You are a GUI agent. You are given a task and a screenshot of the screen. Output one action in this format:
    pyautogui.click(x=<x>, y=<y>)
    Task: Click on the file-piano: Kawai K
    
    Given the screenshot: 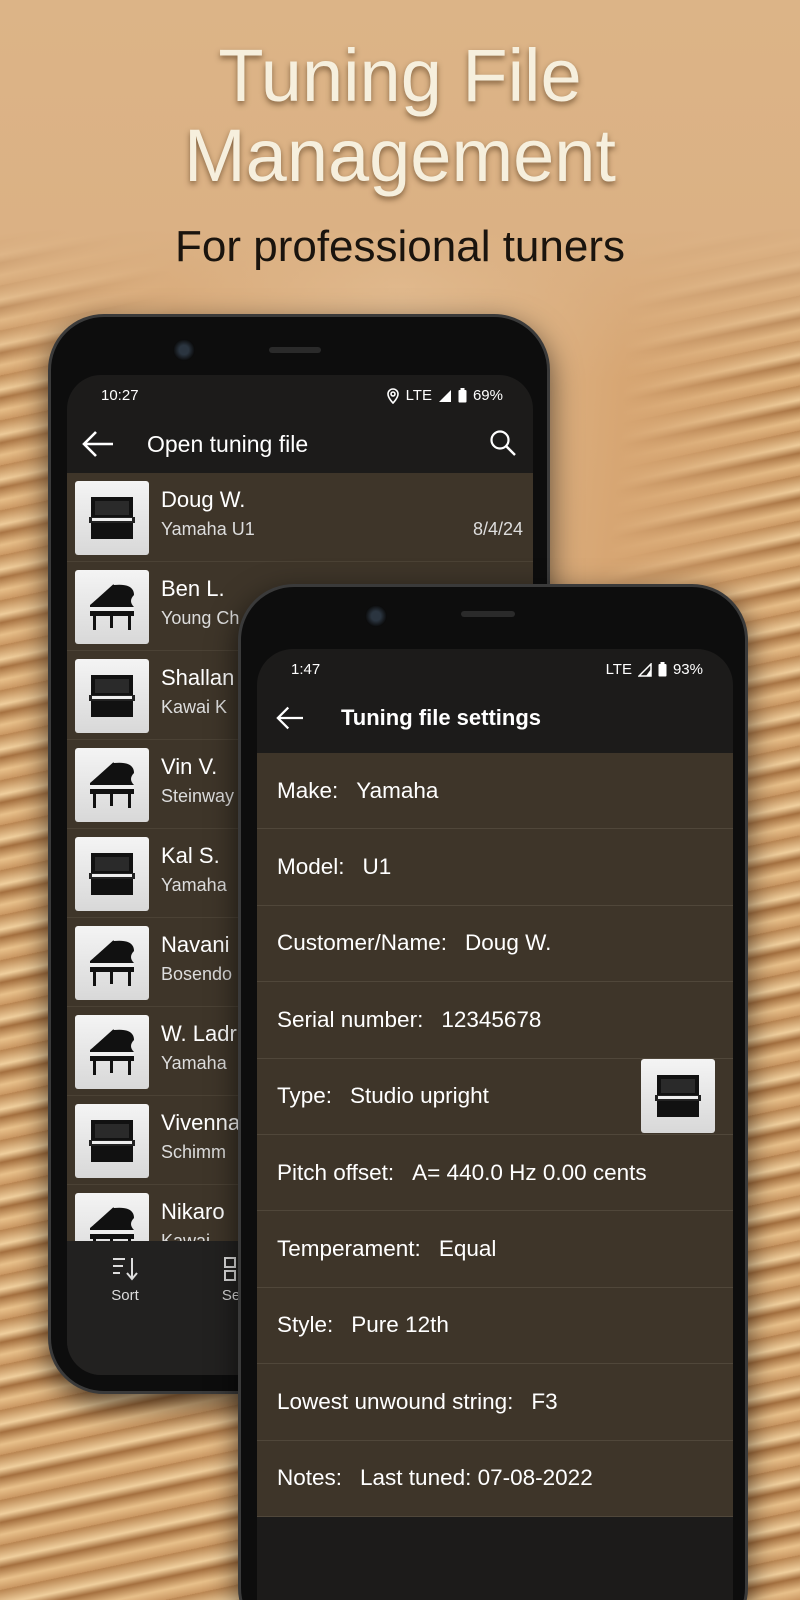 What is the action you would take?
    pyautogui.click(x=194, y=707)
    